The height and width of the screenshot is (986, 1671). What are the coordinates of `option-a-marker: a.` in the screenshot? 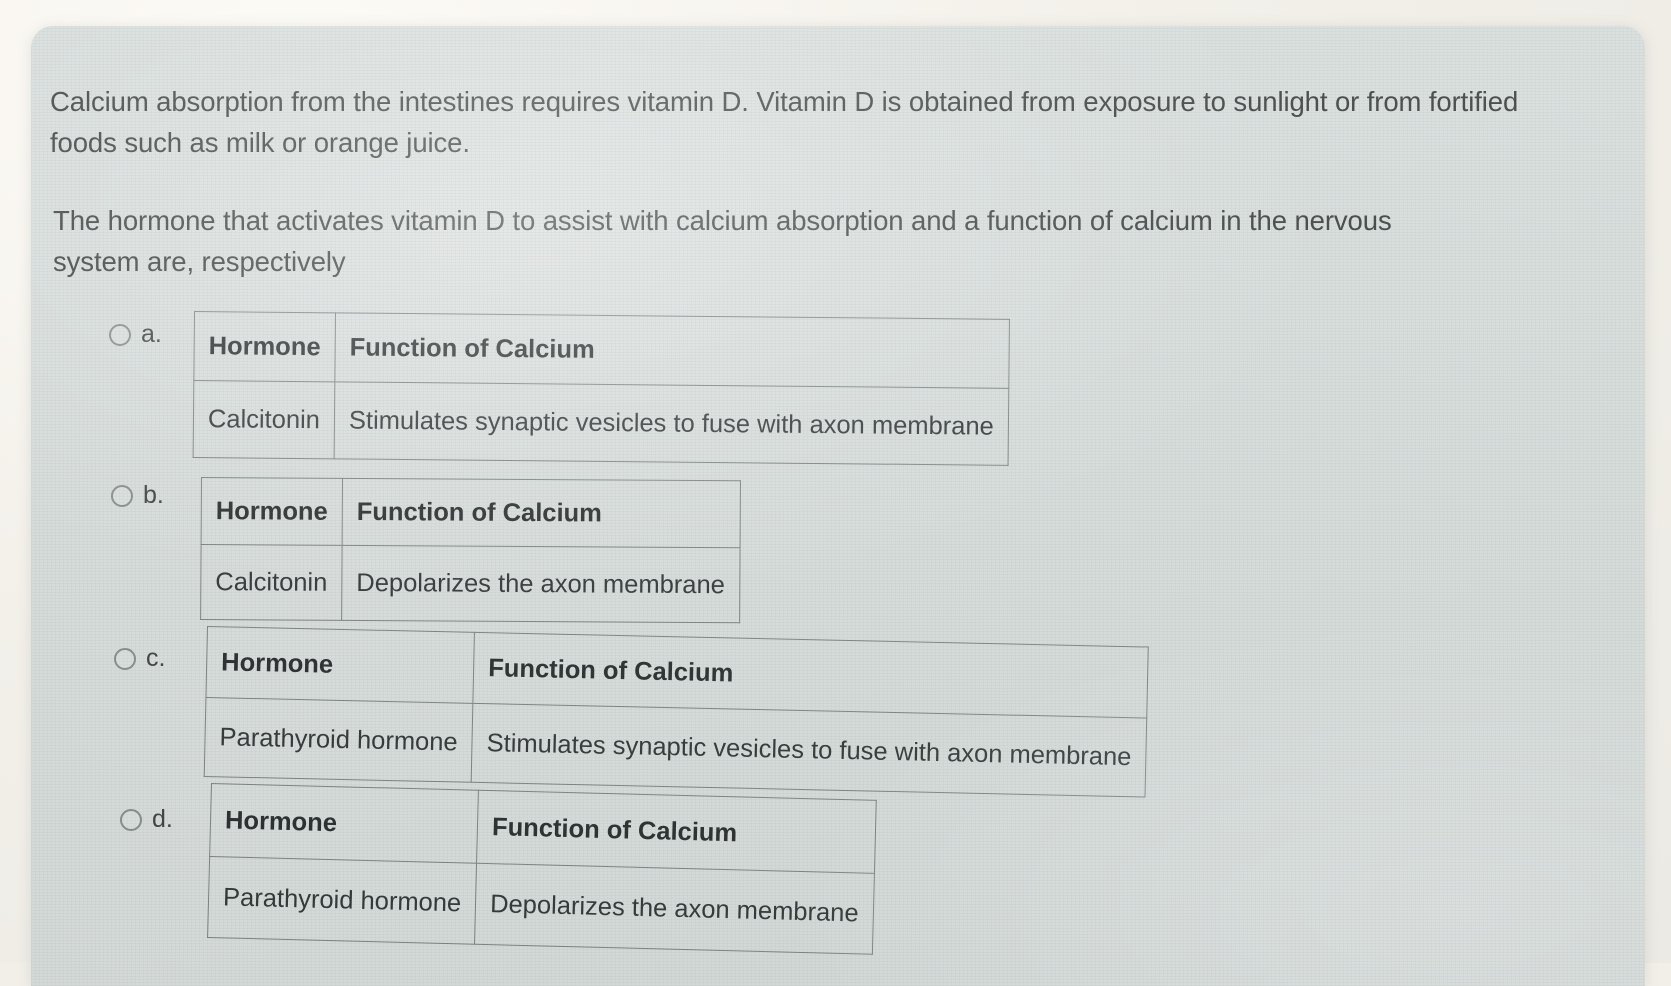 It's located at (135, 334).